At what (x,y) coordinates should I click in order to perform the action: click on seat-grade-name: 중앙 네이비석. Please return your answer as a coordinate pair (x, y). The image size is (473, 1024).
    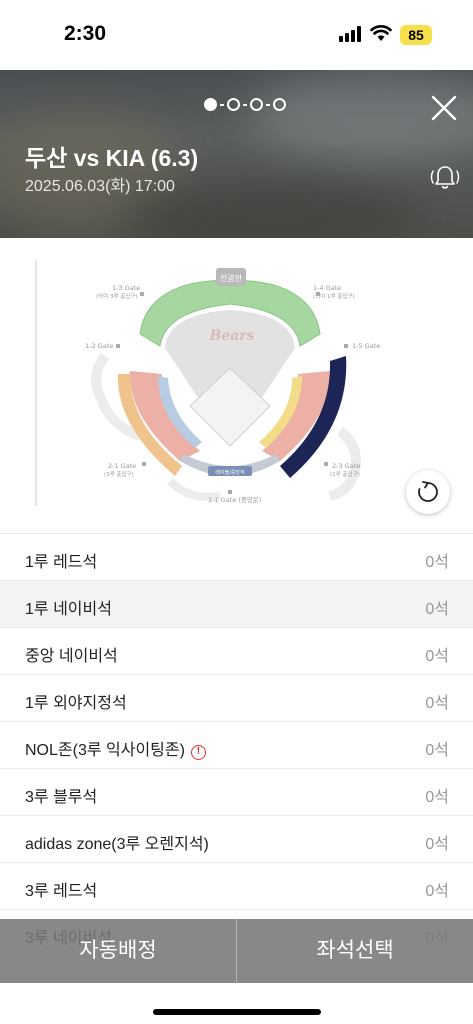
    Looking at the image, I should click on (71, 654).